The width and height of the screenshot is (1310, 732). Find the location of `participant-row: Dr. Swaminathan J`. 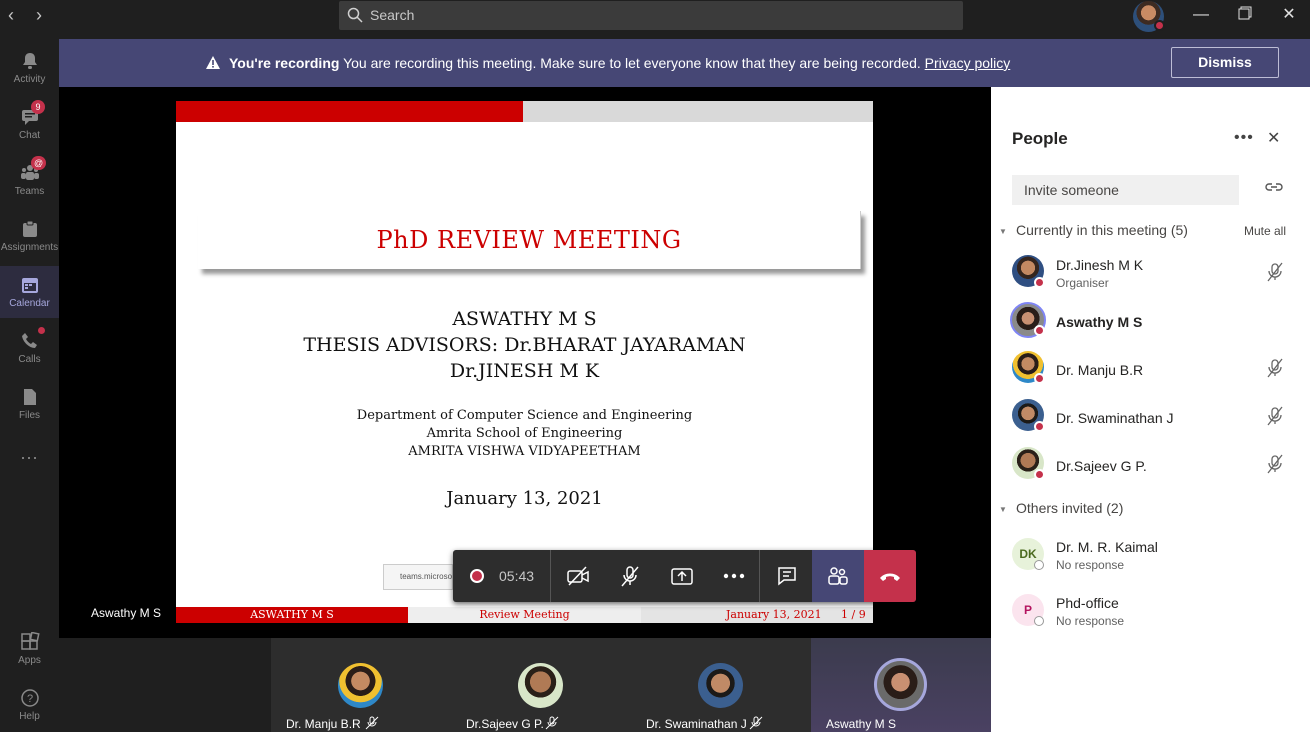

participant-row: Dr. Swaminathan J is located at coordinates (1150, 418).